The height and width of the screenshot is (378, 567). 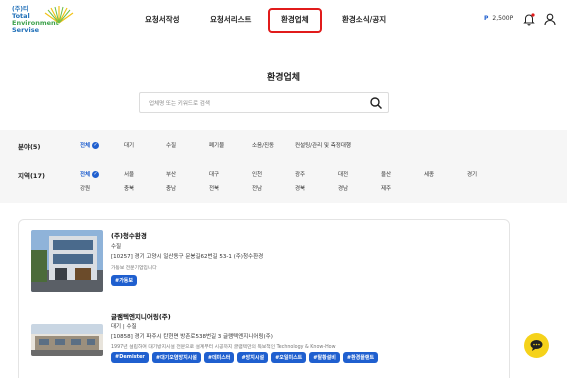 I want to click on filter-region-seoul: 서울, so click(x=129, y=174).